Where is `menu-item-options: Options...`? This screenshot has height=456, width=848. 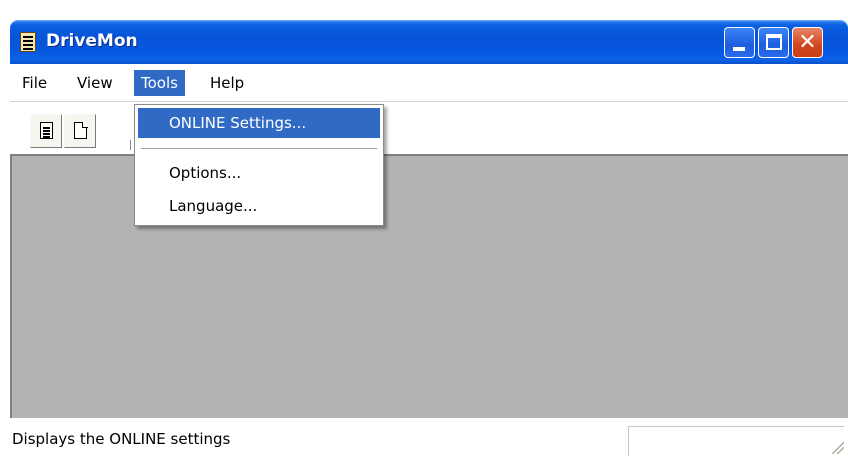
menu-item-options: Options... is located at coordinates (259, 173).